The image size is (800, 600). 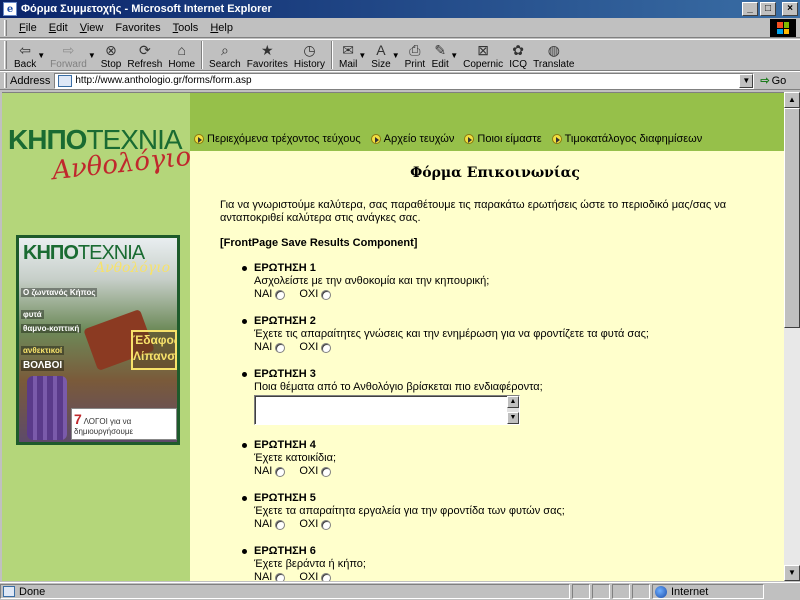 I want to click on q4-yes-radio, so click(x=280, y=471).